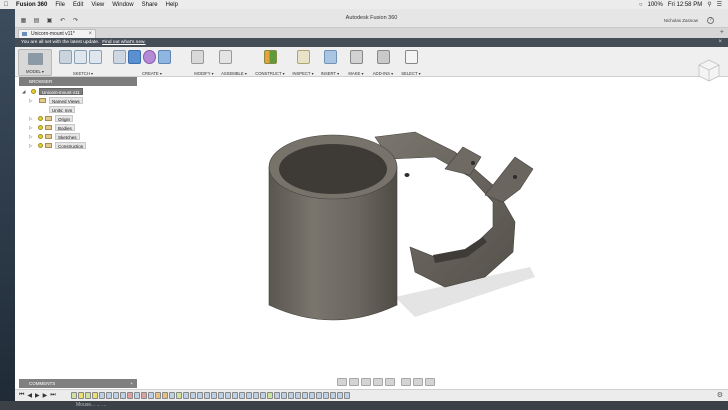 Image resolution: width=728 pixels, height=410 pixels. What do you see at coordinates (234, 63) in the screenshot?
I see `assemble-group: ASSEMBLE ▾` at bounding box center [234, 63].